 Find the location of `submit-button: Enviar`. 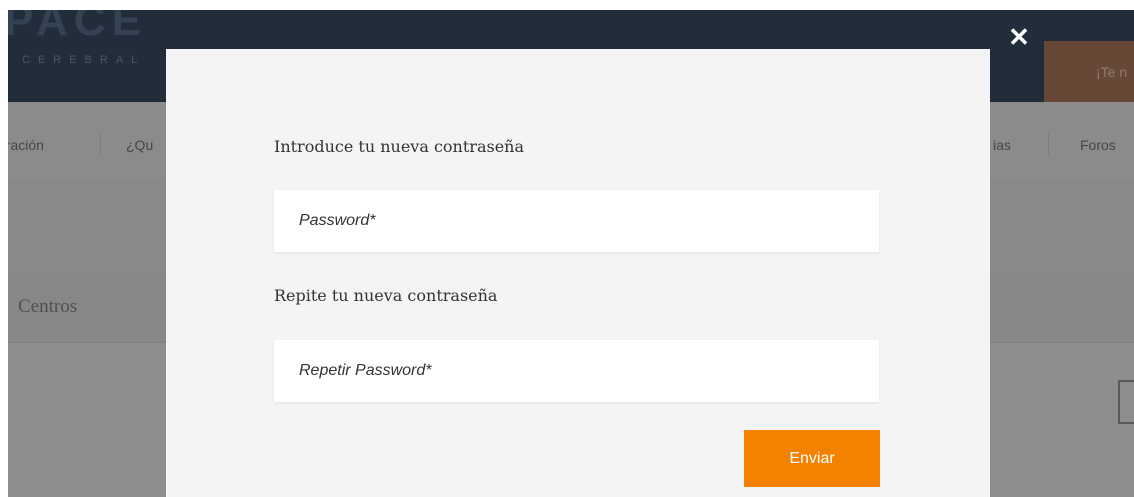

submit-button: Enviar is located at coordinates (812, 458).